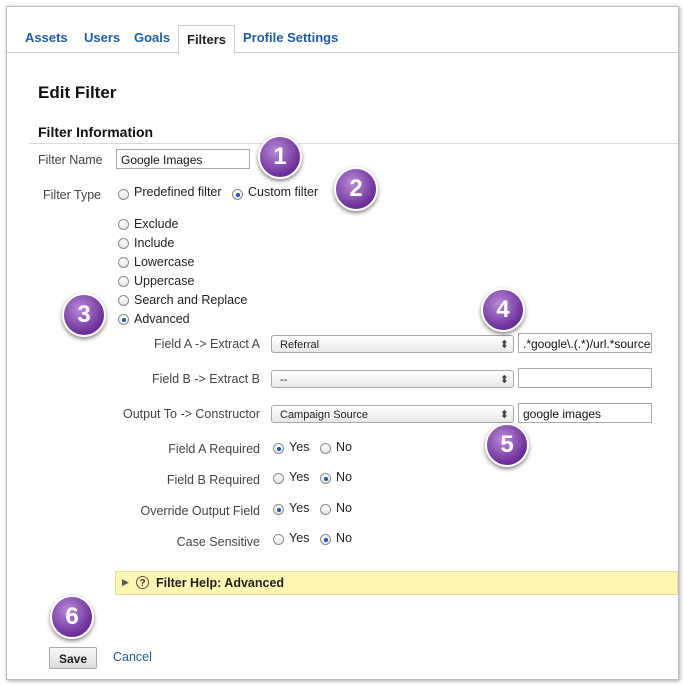 This screenshot has height=686, width=685. I want to click on save-button: Save, so click(73, 658).